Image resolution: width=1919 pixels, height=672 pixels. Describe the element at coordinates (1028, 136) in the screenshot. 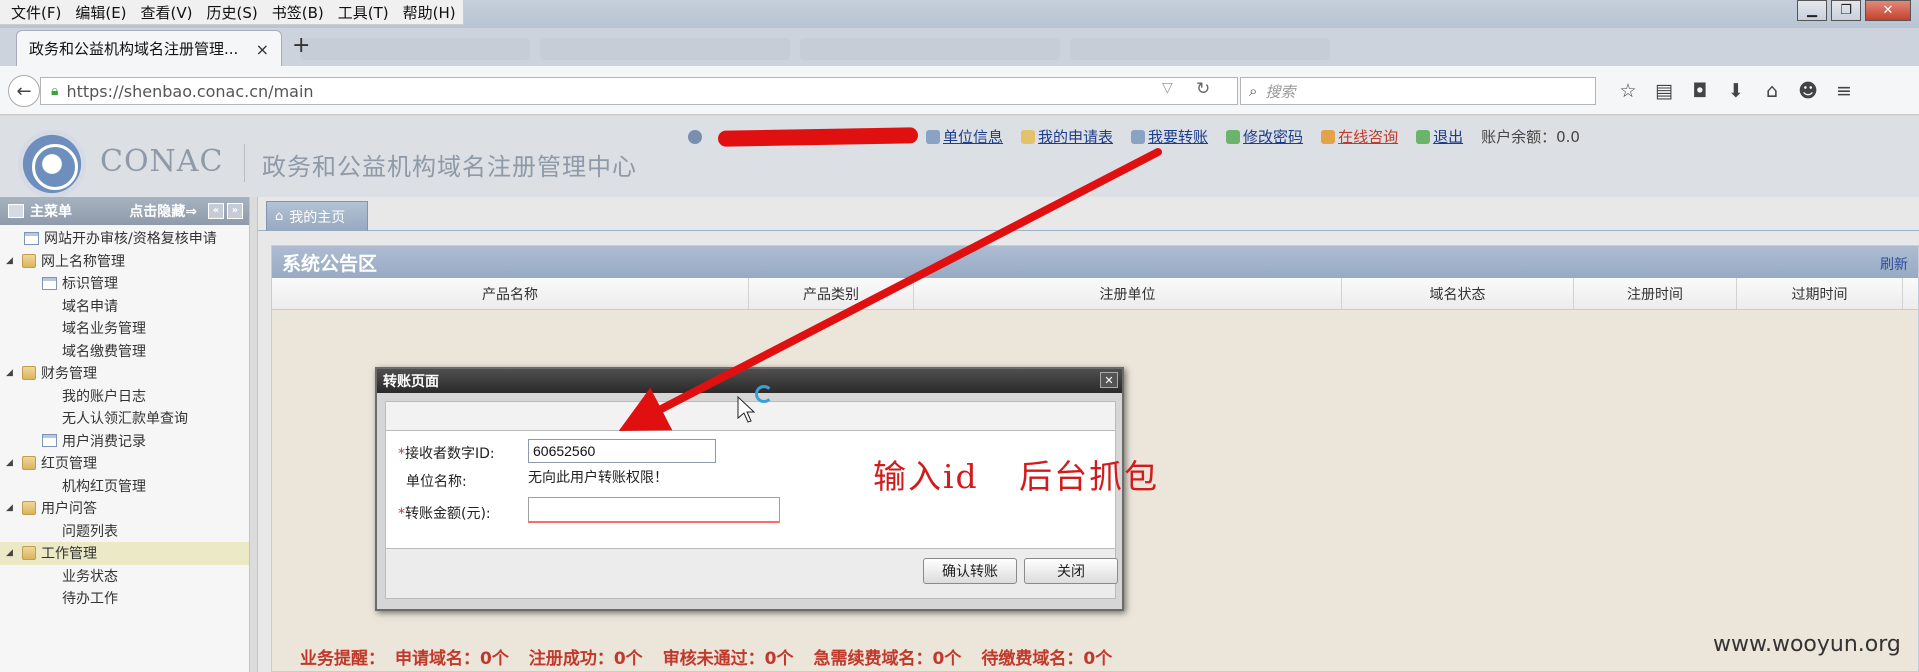

I see `key-icon` at that location.